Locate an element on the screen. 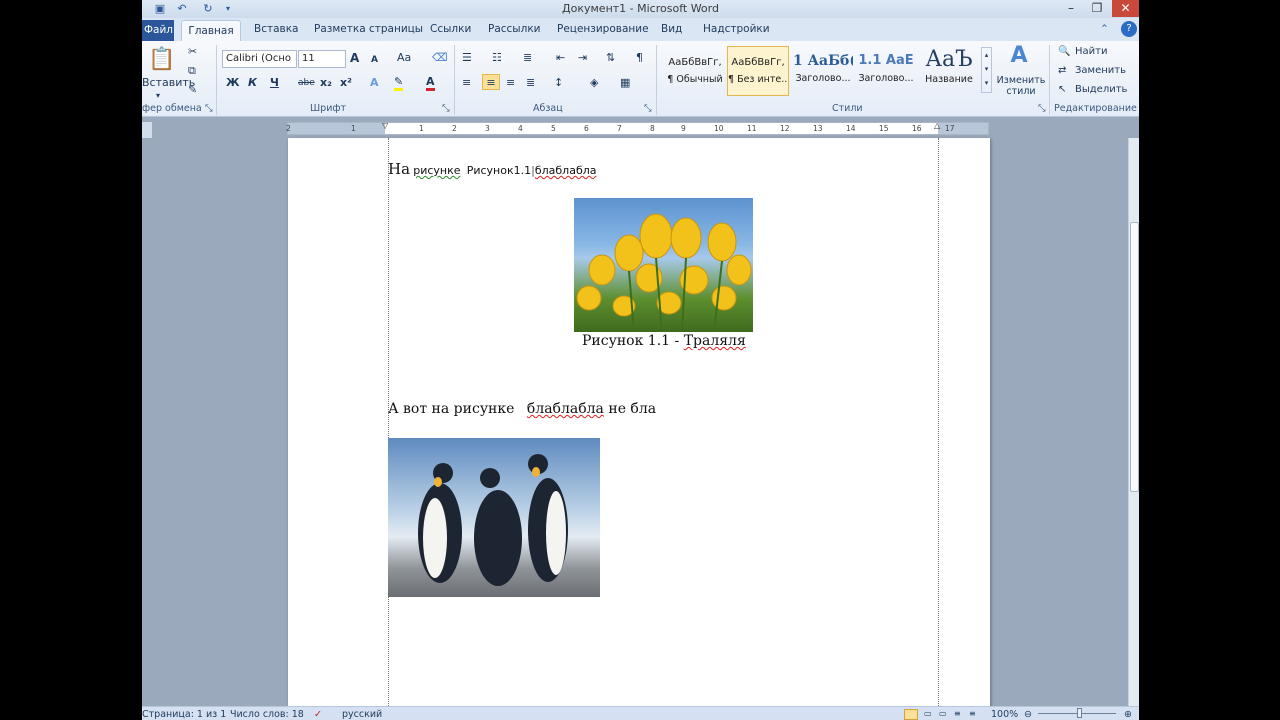 This screenshot has height=720, width=1280. zoom-in-icon: ⊕ is located at coordinates (1128, 714).